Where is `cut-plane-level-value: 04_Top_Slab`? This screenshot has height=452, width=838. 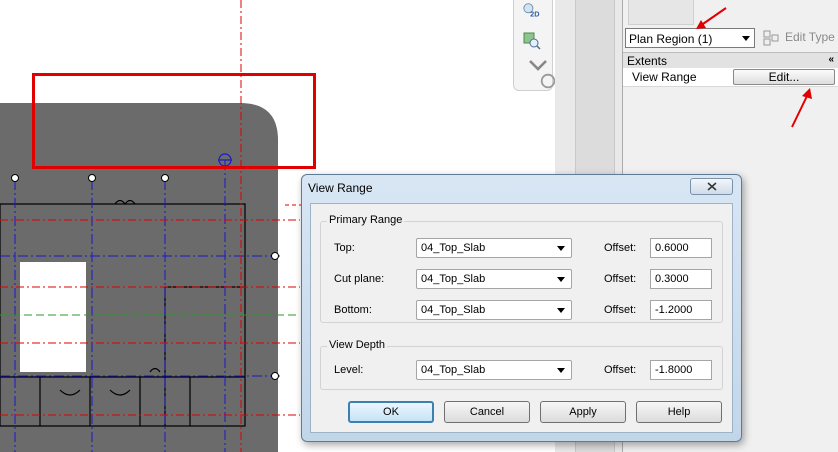 cut-plane-level-value: 04_Top_Slab is located at coordinates (453, 279).